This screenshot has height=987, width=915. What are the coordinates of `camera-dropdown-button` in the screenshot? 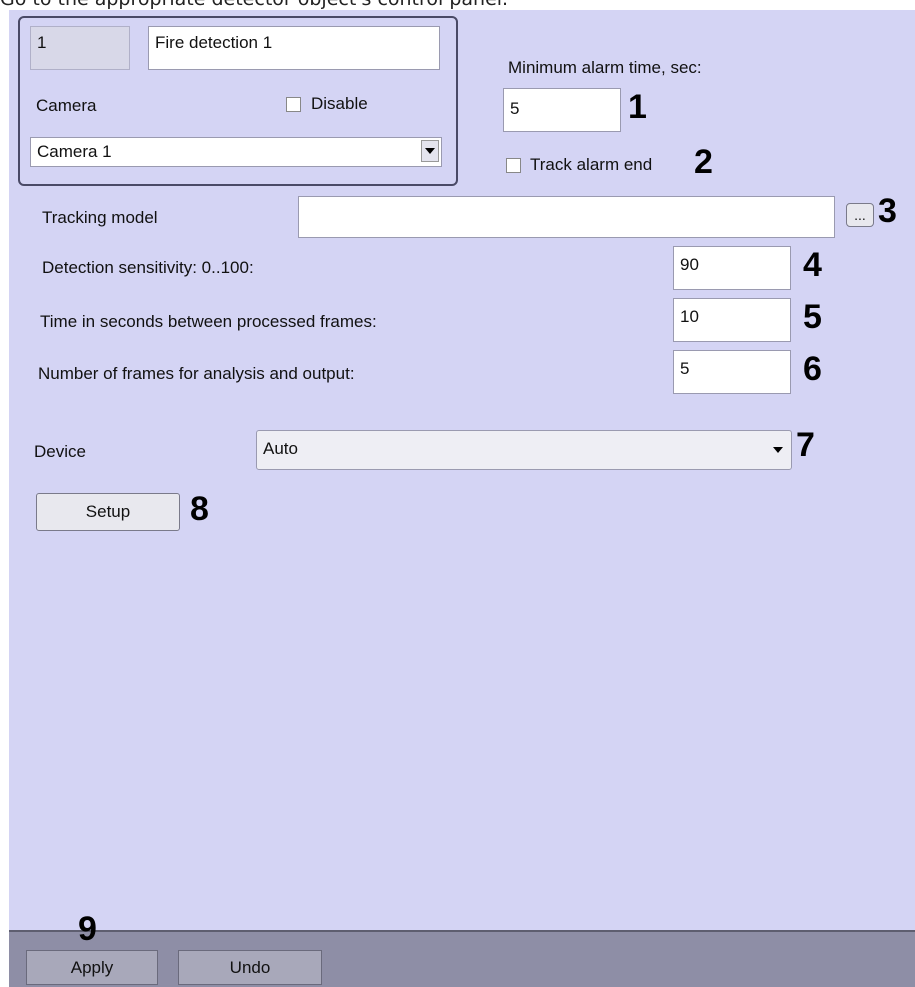 It's located at (430, 151).